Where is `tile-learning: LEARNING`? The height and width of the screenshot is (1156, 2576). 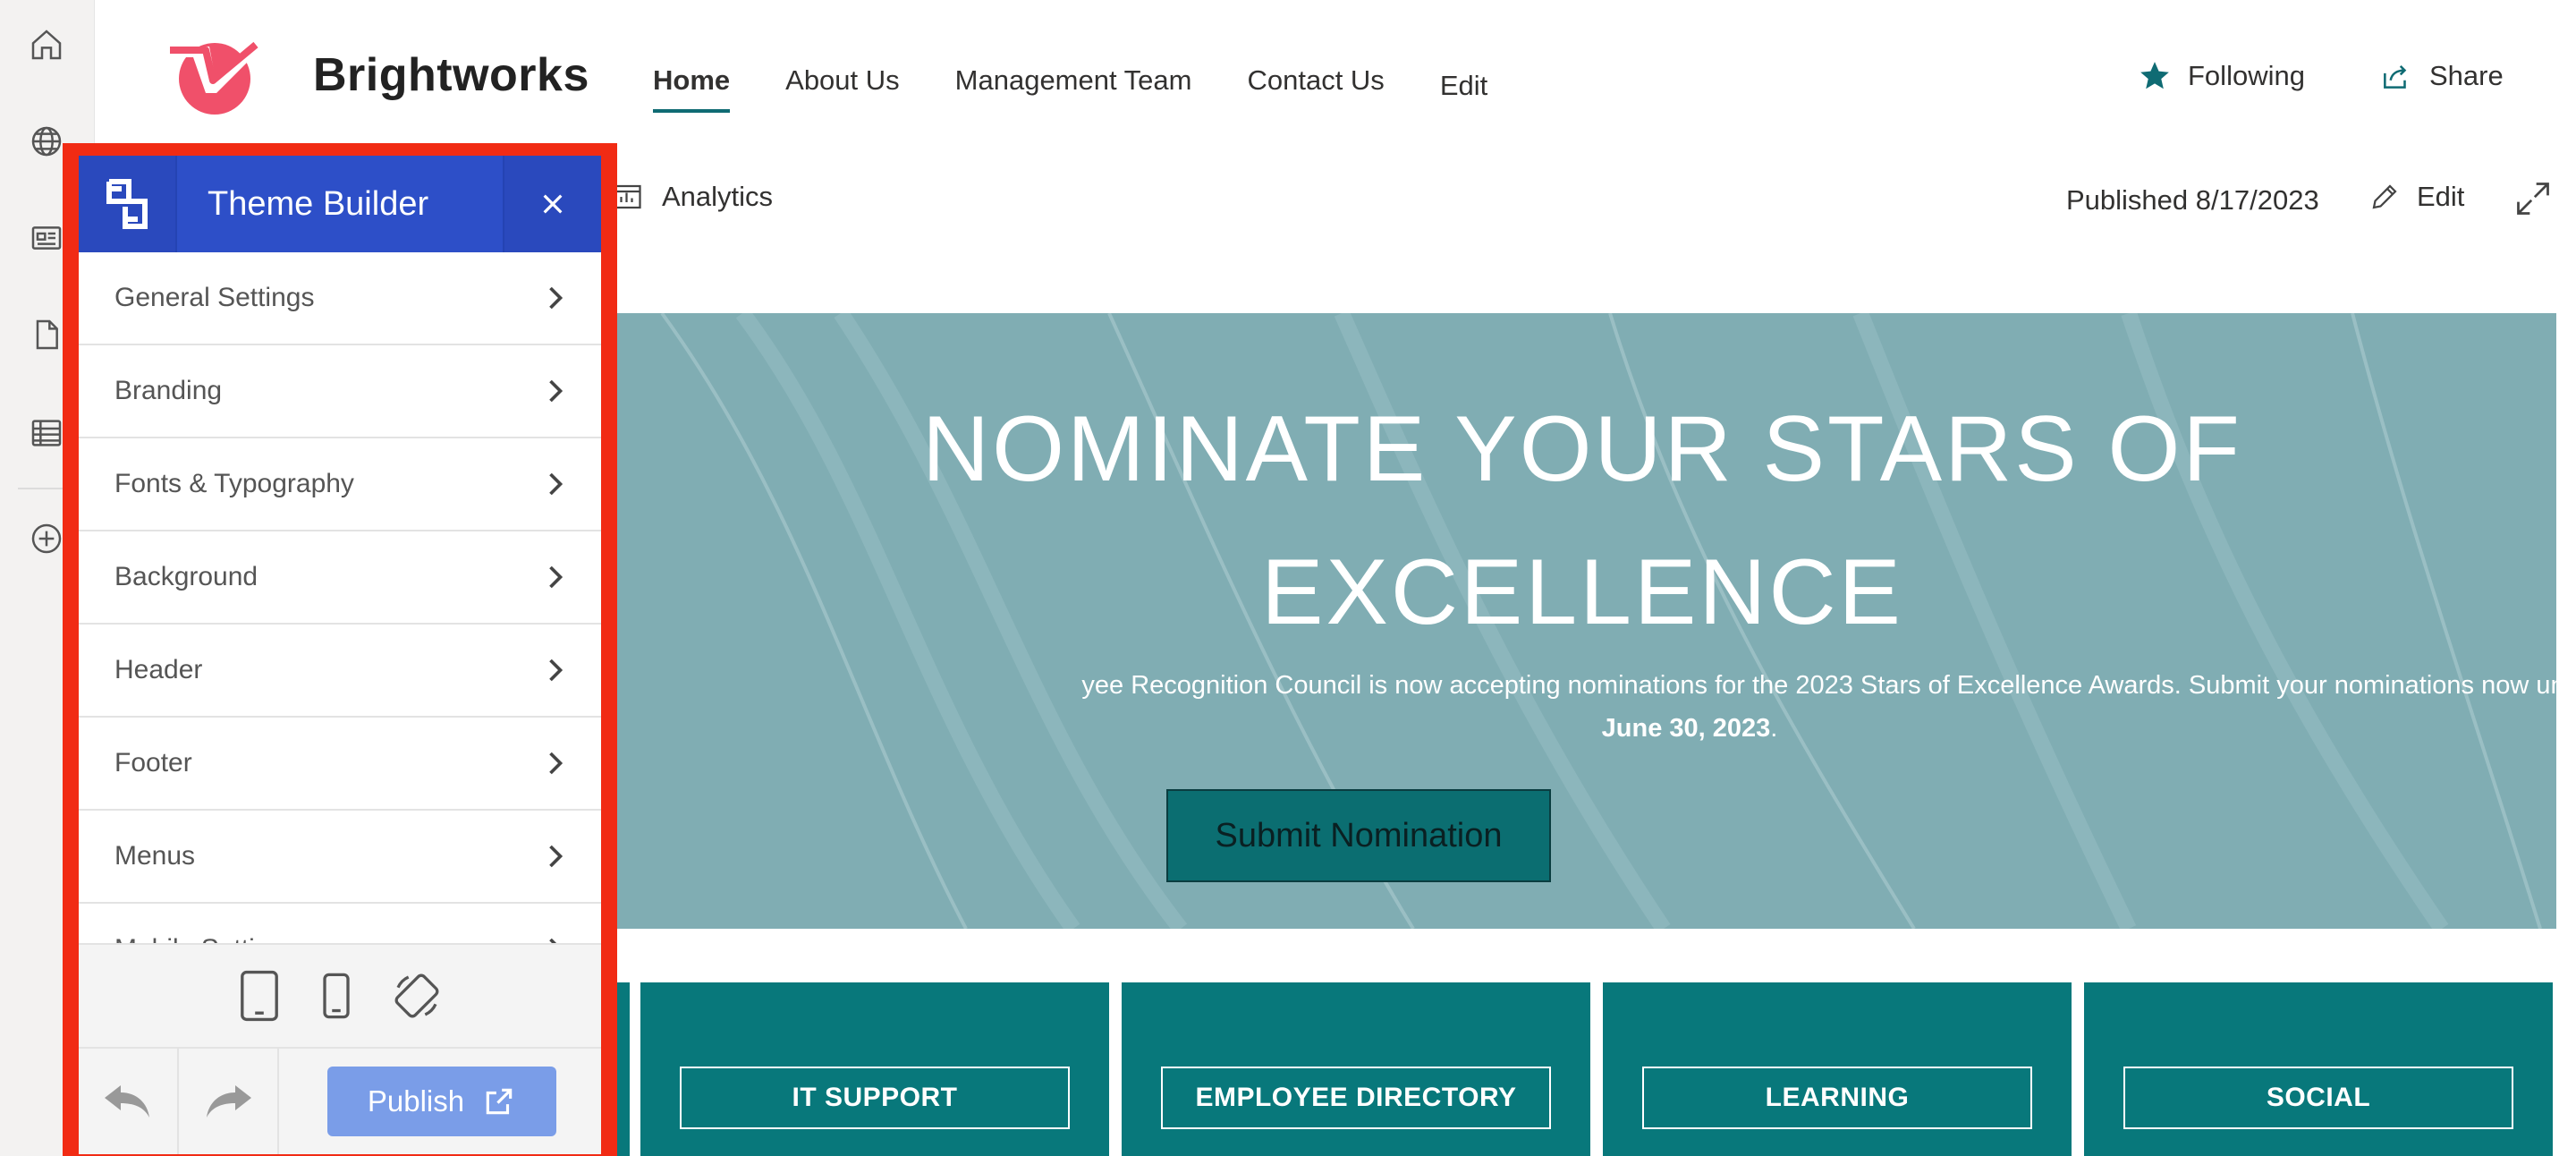 tile-learning: LEARNING is located at coordinates (1837, 1069).